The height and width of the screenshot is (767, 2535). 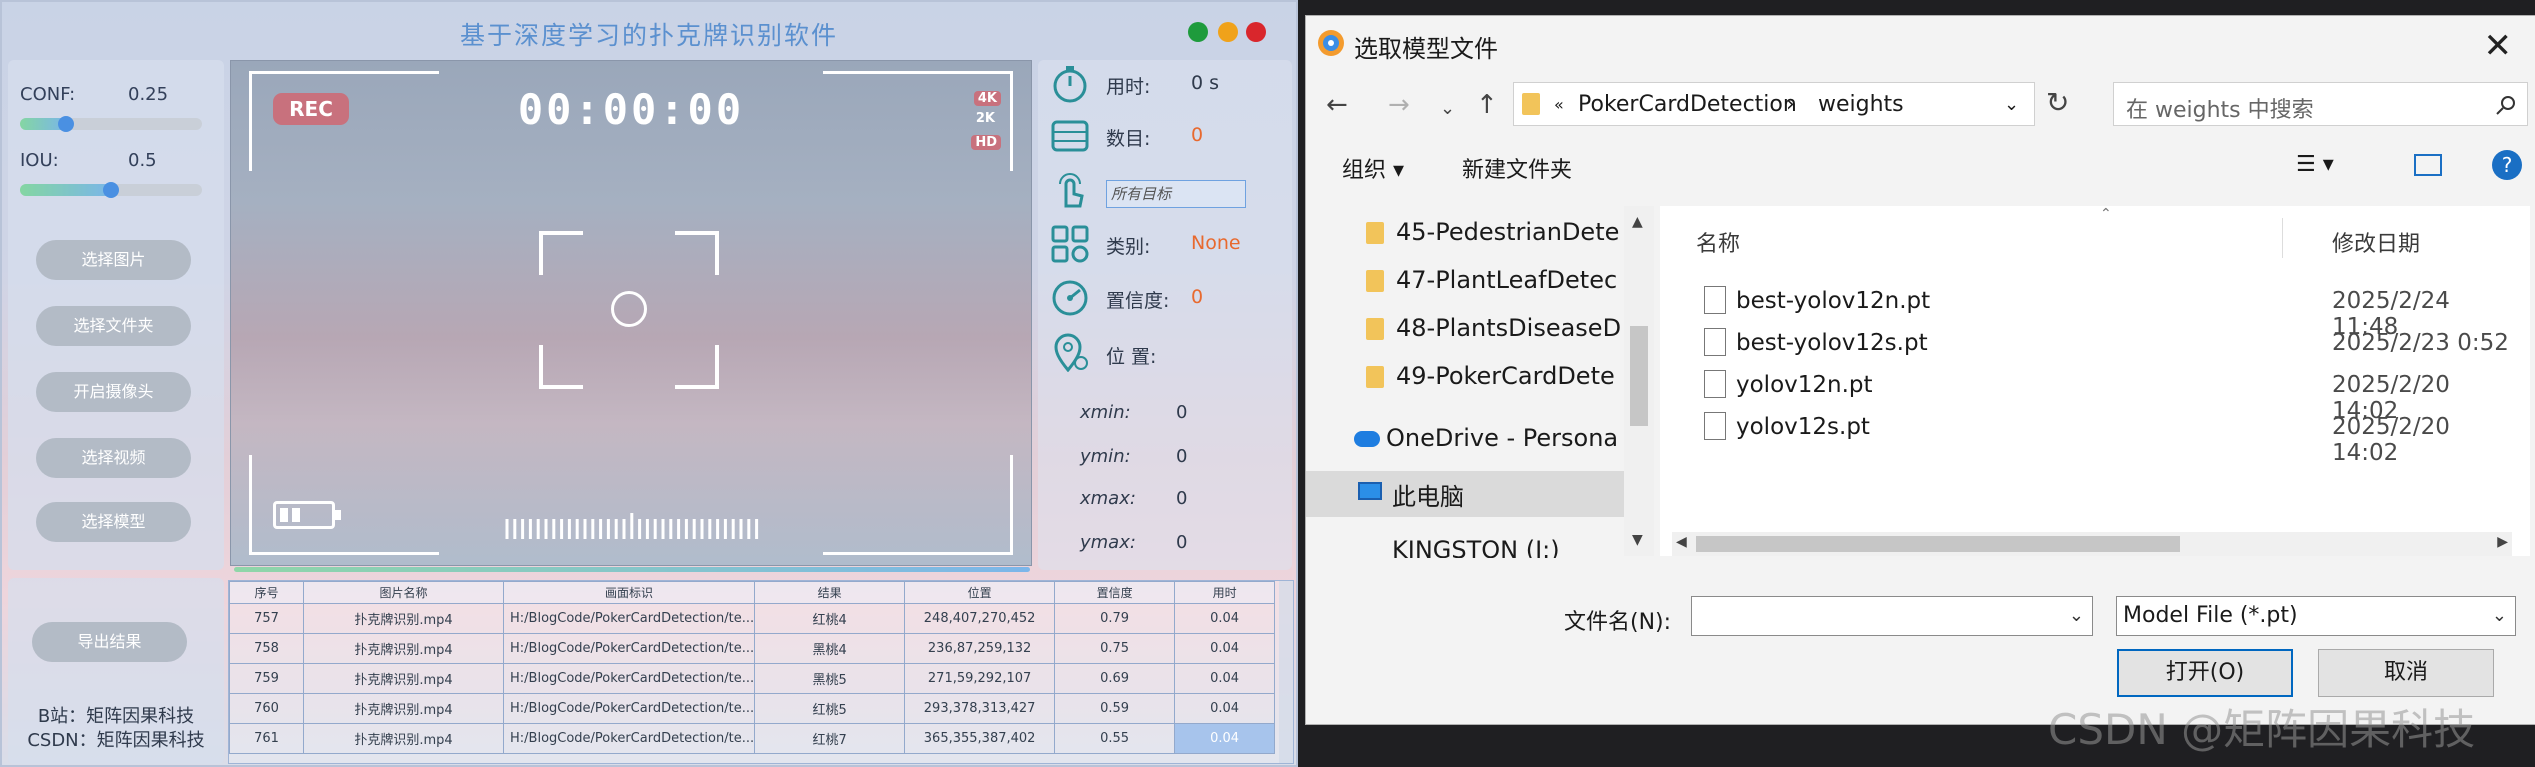 What do you see at coordinates (2507, 165) in the screenshot?
I see `help-icon: ?` at bounding box center [2507, 165].